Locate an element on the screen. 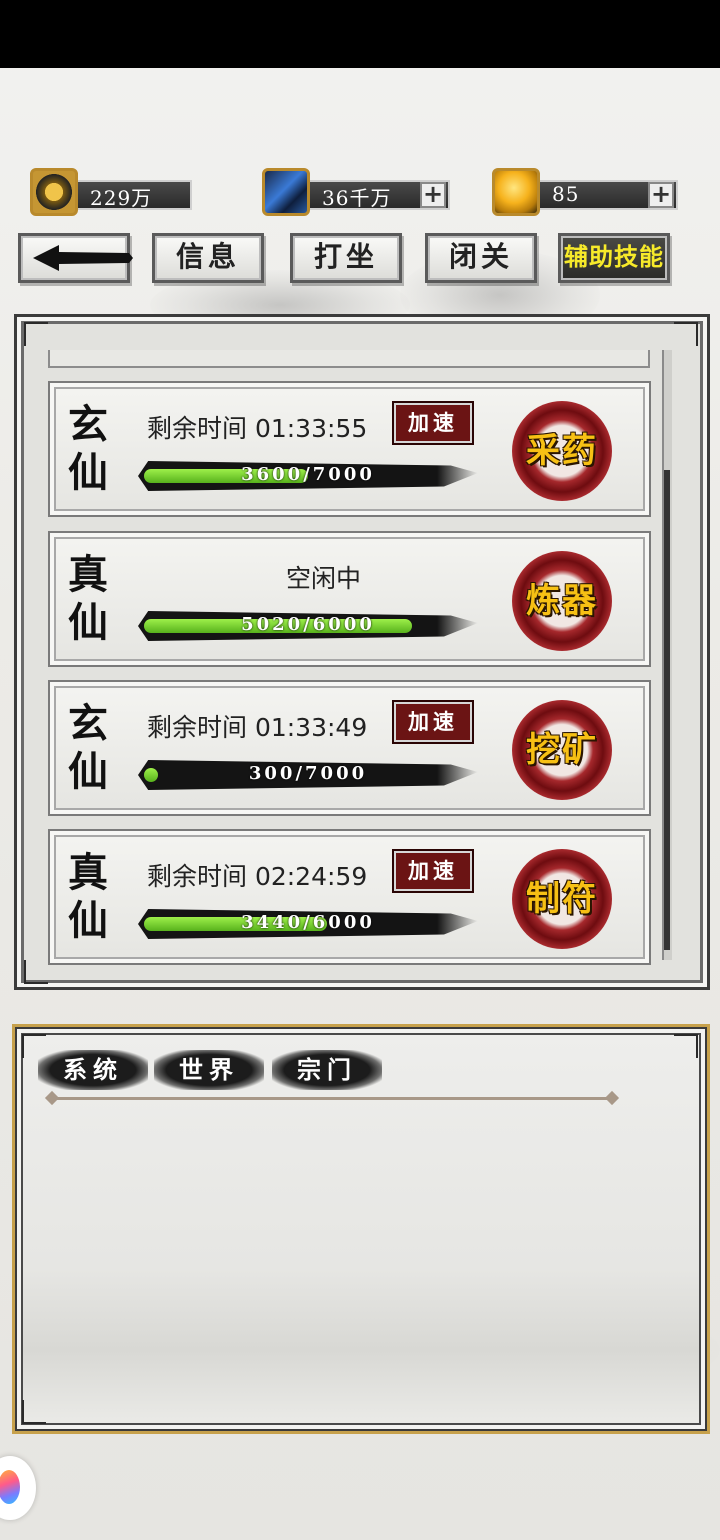  gold-value: 85 is located at coordinates (566, 194).